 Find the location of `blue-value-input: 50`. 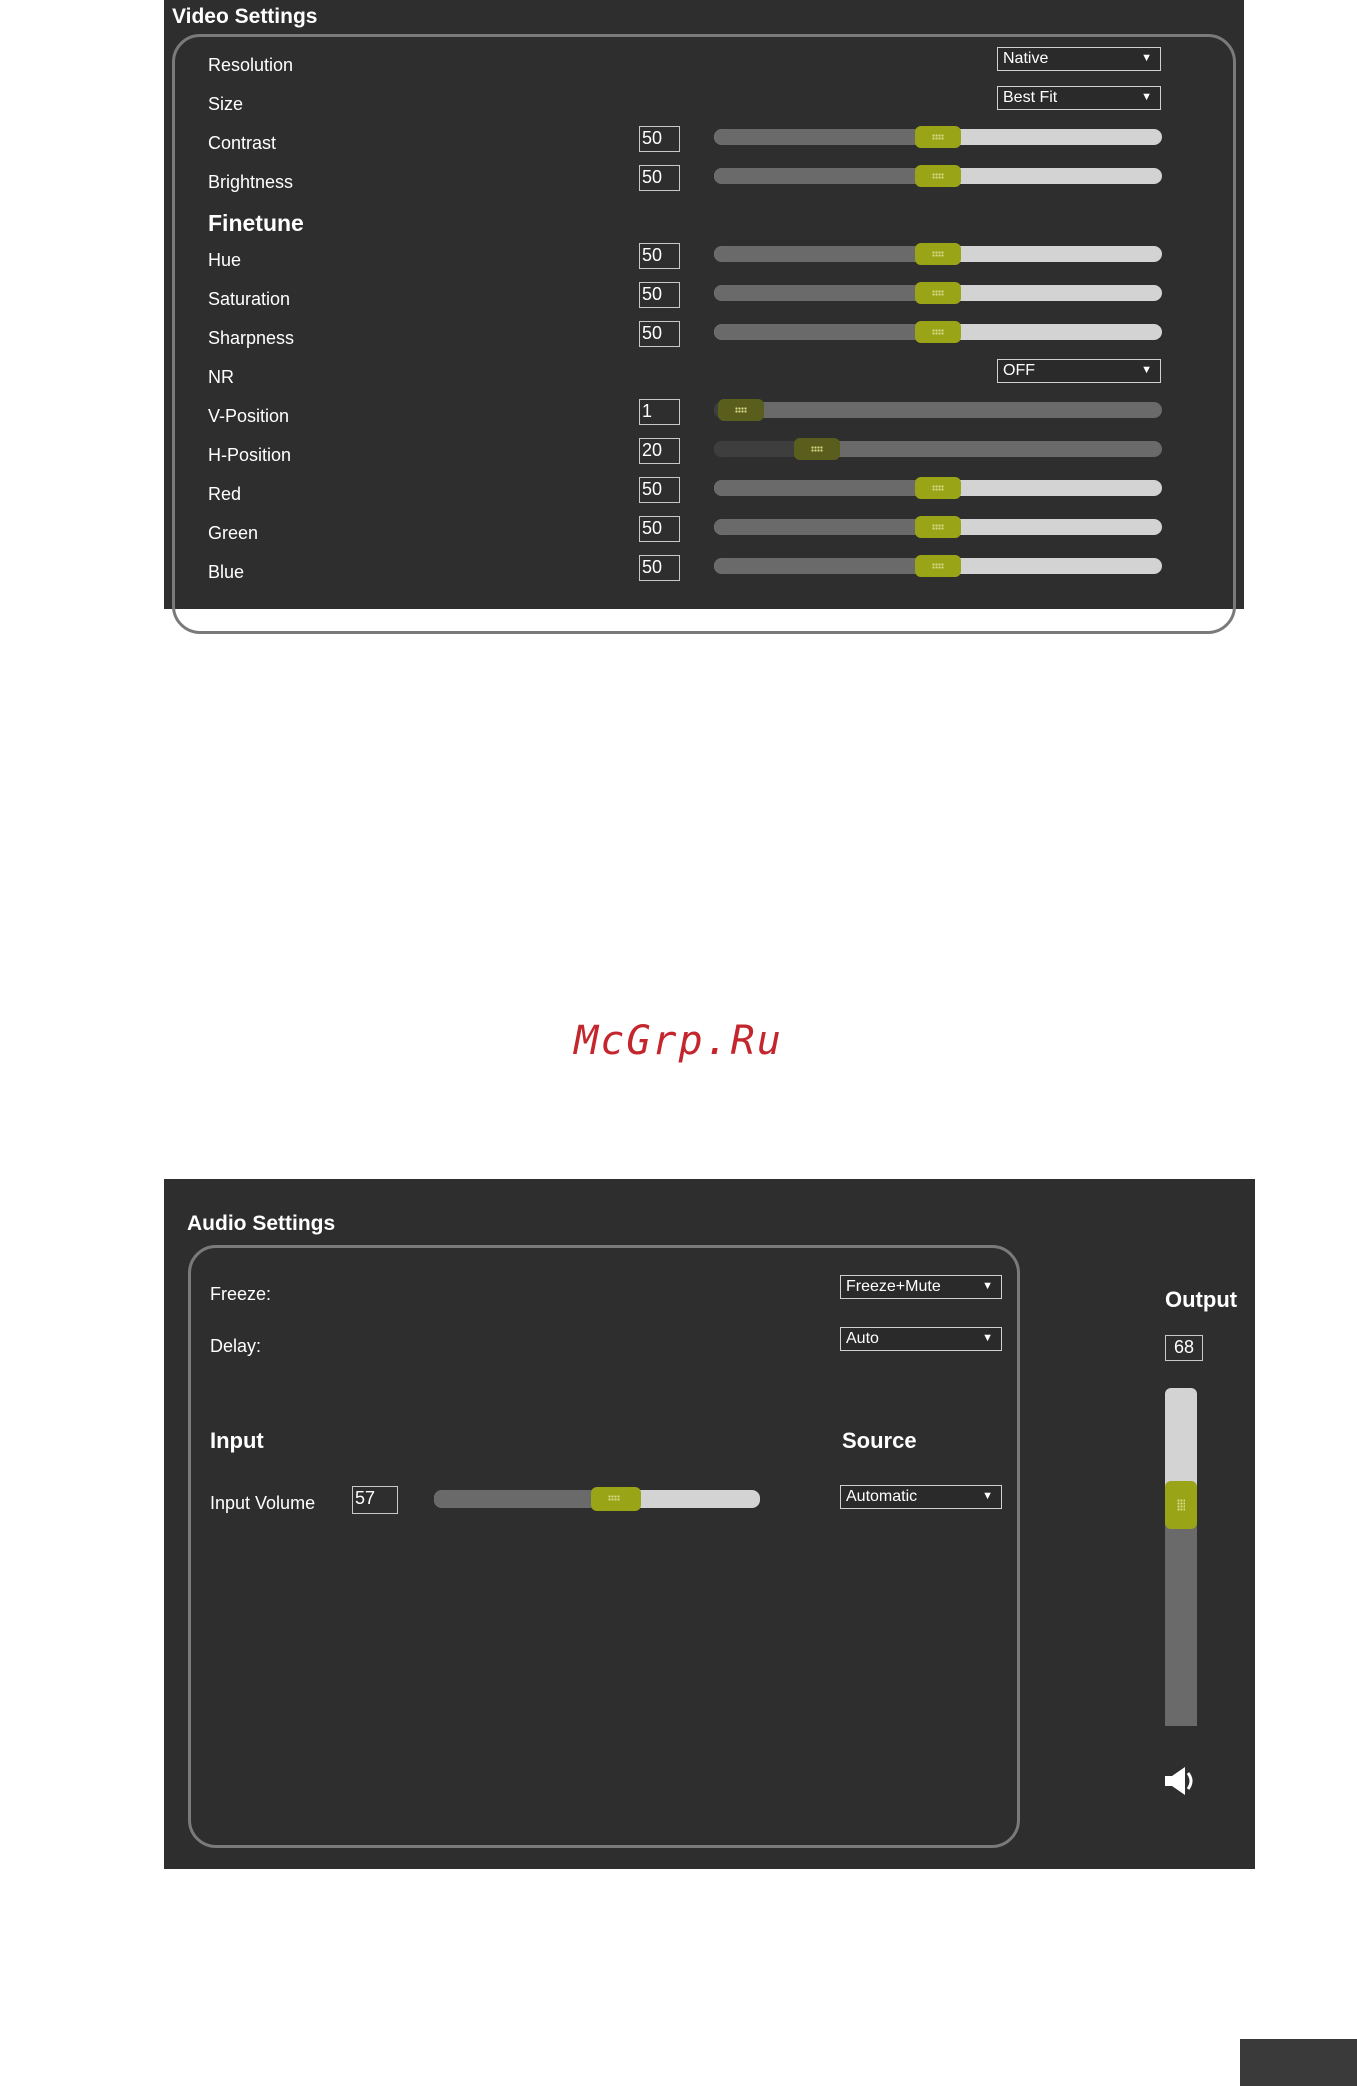

blue-value-input: 50 is located at coordinates (659, 568).